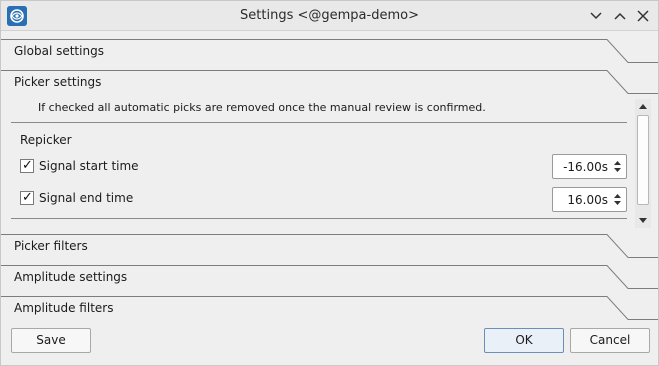  I want to click on signal-end-checkbox: ✓, so click(27, 197).